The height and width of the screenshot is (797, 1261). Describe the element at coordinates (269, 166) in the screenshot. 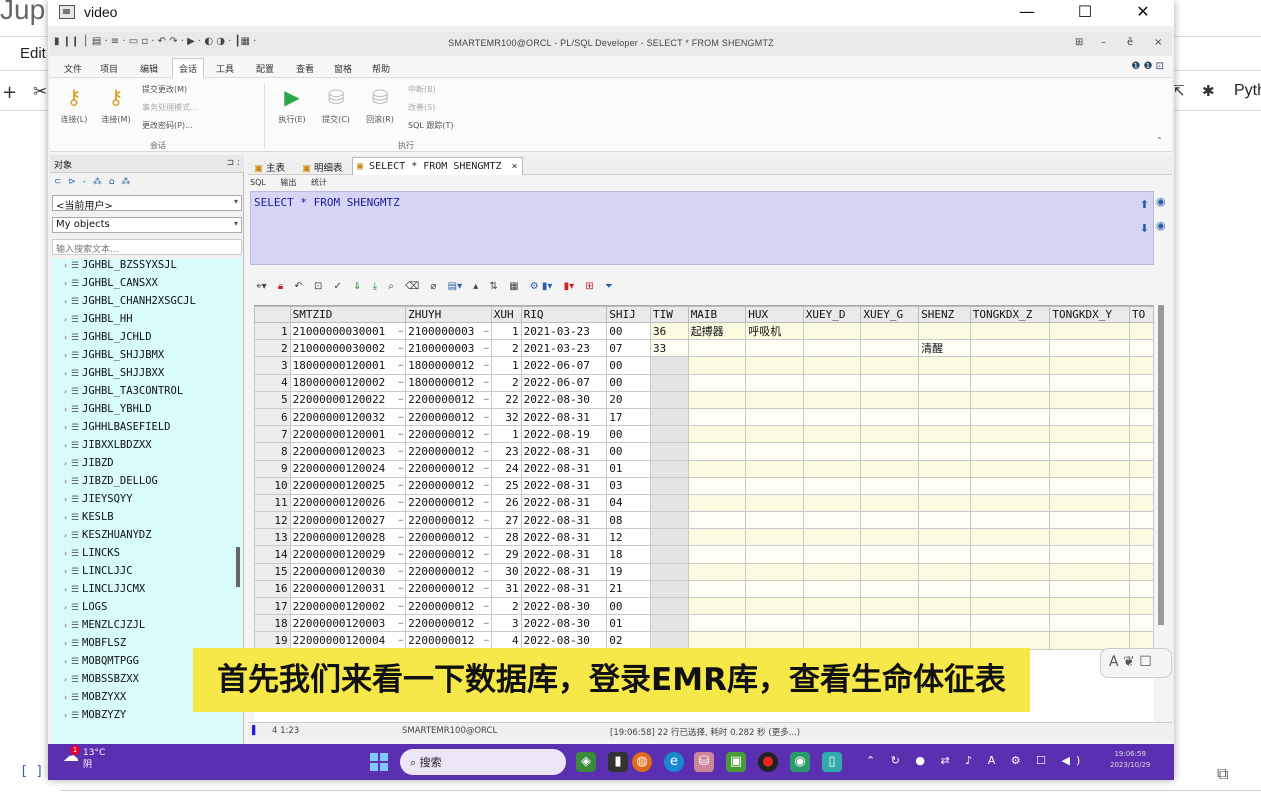

I see `tab-main-table: ▣ 主表` at that location.